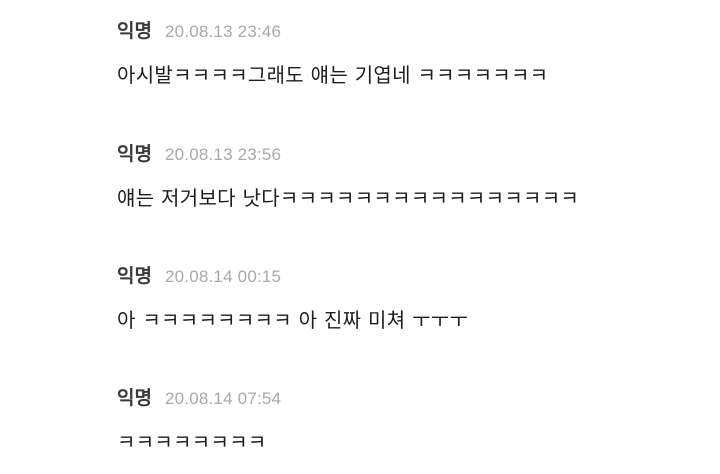 This screenshot has height=474, width=720. I want to click on comment-meta: 익명 20.08.14 00:15, so click(413, 274).